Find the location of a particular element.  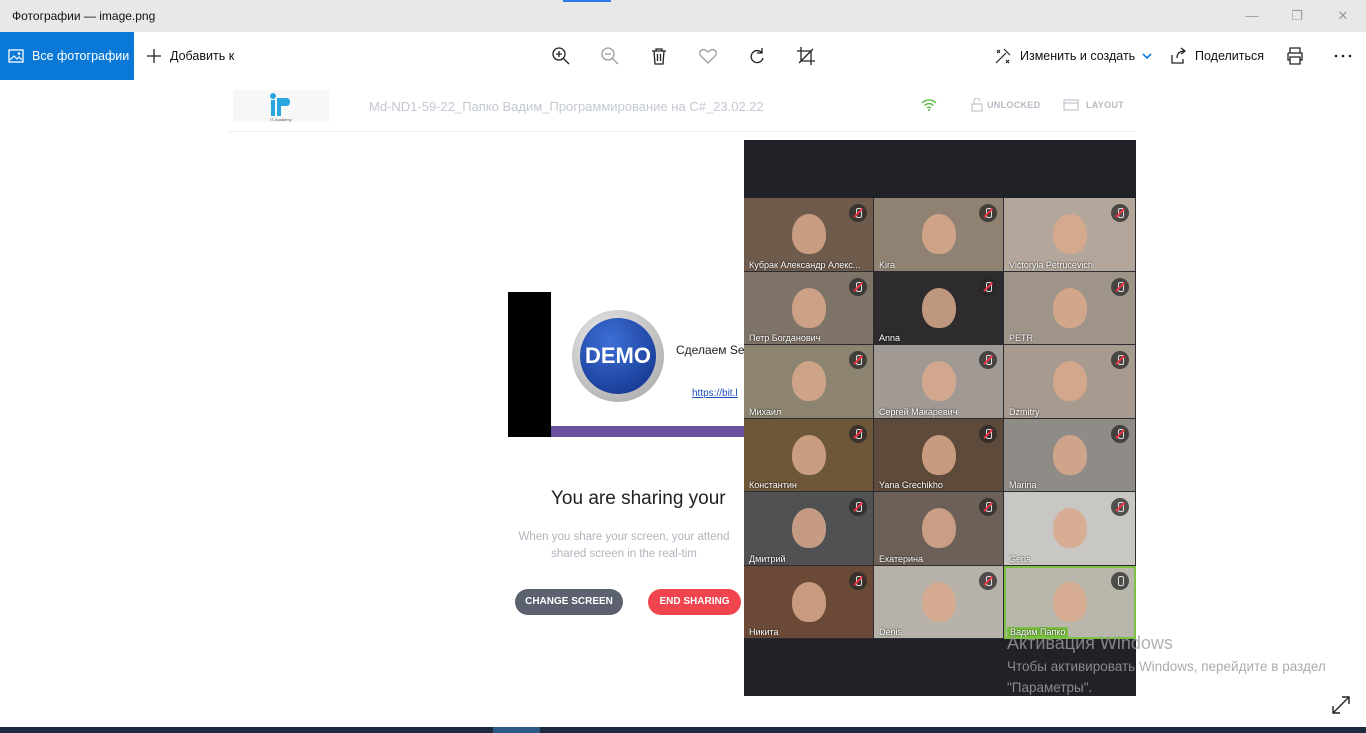

crop-icon is located at coordinates (806, 56).